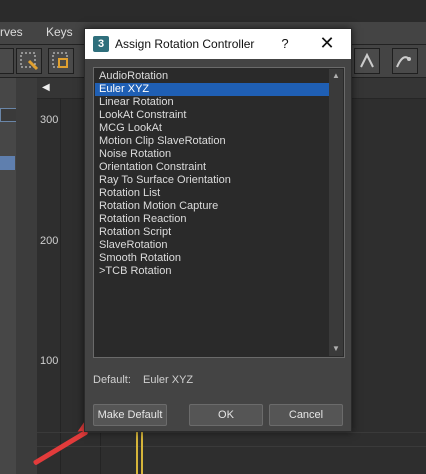  Describe the element at coordinates (49, 241) in the screenshot. I see `y-axis-label-200: 200` at that location.